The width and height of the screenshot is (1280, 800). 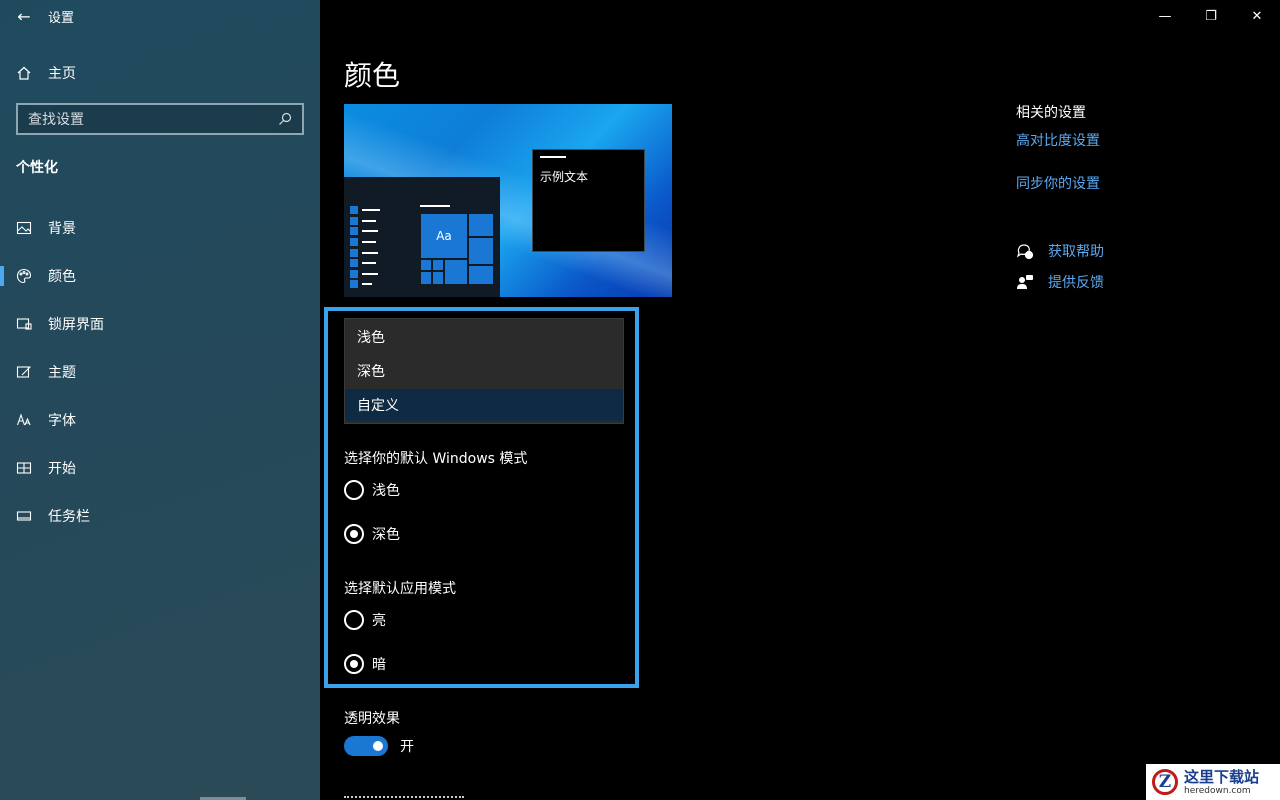 What do you see at coordinates (69, 517) in the screenshot?
I see `sidebar-item-label: 任务栏` at bounding box center [69, 517].